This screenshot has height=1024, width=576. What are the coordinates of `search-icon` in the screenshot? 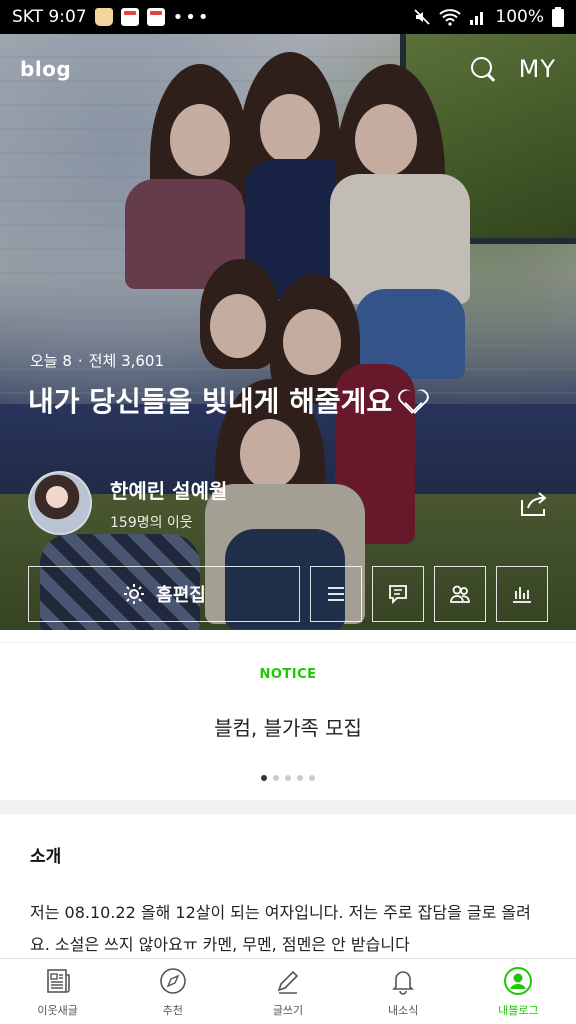 It's located at (483, 69).